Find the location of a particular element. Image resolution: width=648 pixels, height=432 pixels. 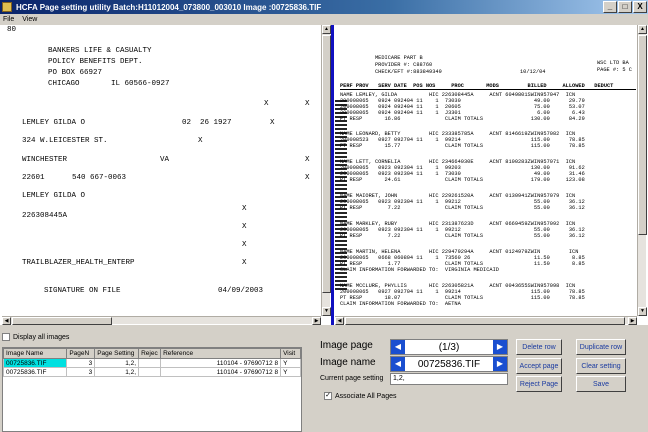

image-name-spinner: ◀ 00725836.TIF ▶ is located at coordinates (449, 364).